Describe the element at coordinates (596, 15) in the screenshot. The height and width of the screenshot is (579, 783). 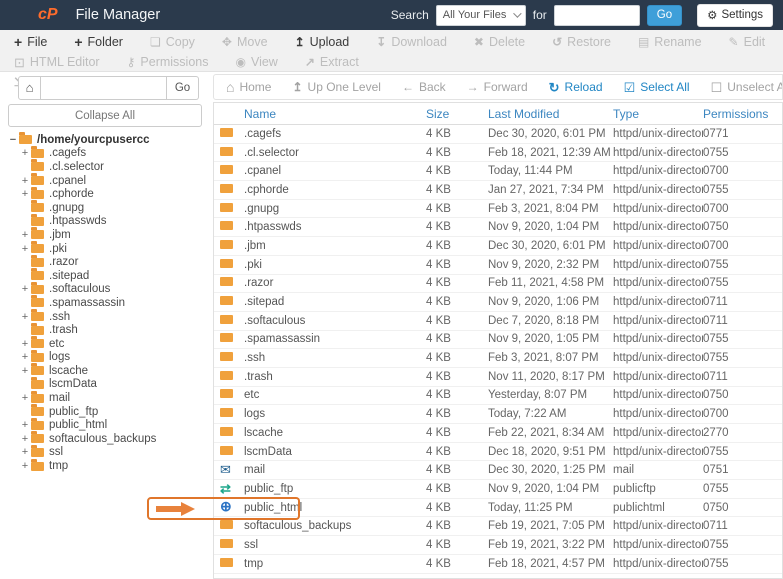
I see `search-input` at that location.